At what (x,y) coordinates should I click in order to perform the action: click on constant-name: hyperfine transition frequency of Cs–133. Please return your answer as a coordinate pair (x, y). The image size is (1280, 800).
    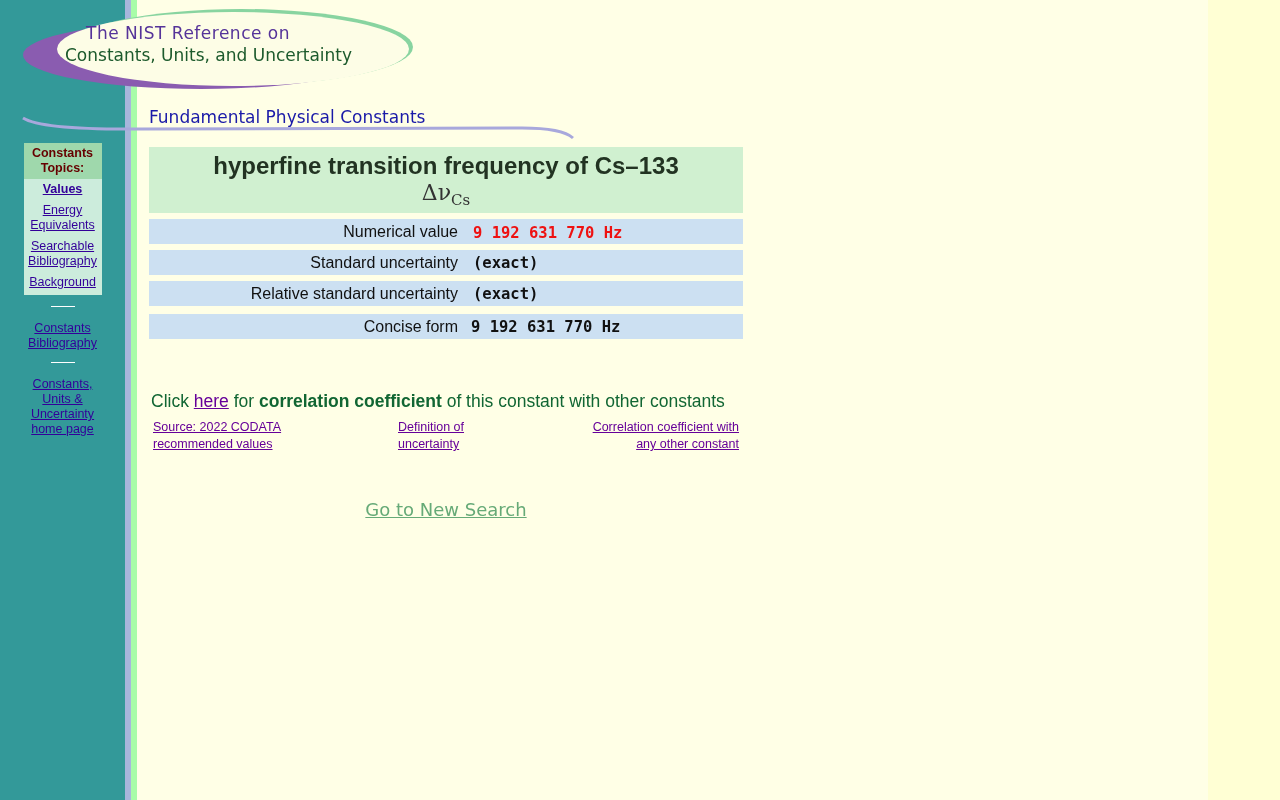
    Looking at the image, I should click on (446, 166).